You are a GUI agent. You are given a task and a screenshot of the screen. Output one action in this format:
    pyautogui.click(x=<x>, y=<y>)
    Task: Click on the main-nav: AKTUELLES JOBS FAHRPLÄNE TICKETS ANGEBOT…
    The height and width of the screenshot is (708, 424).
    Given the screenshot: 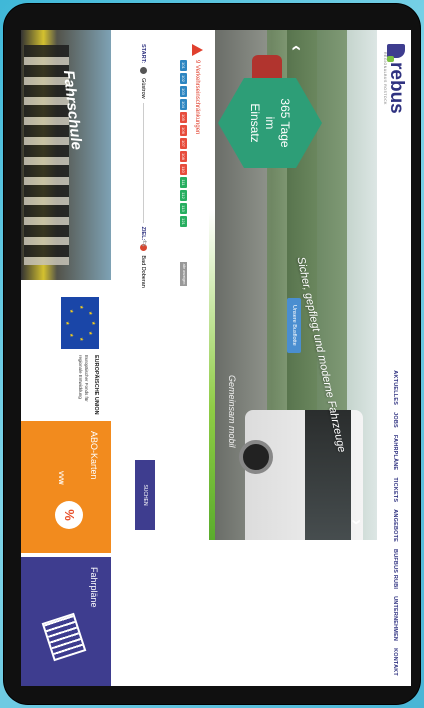 What is the action you would take?
    pyautogui.click(x=395, y=523)
    